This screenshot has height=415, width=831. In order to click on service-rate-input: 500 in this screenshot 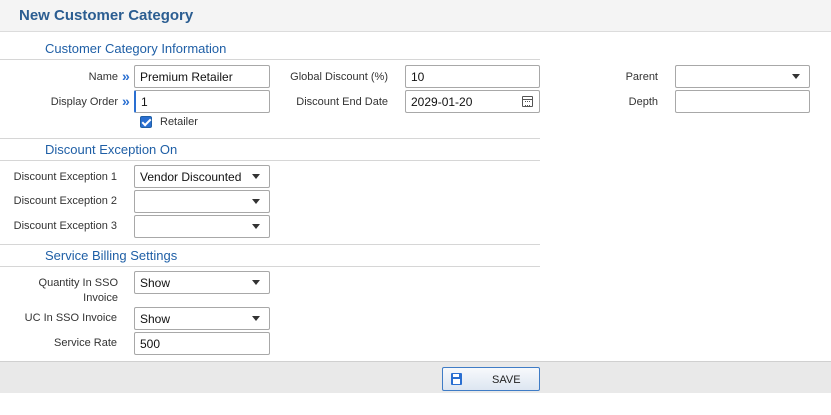, I will do `click(202, 343)`.